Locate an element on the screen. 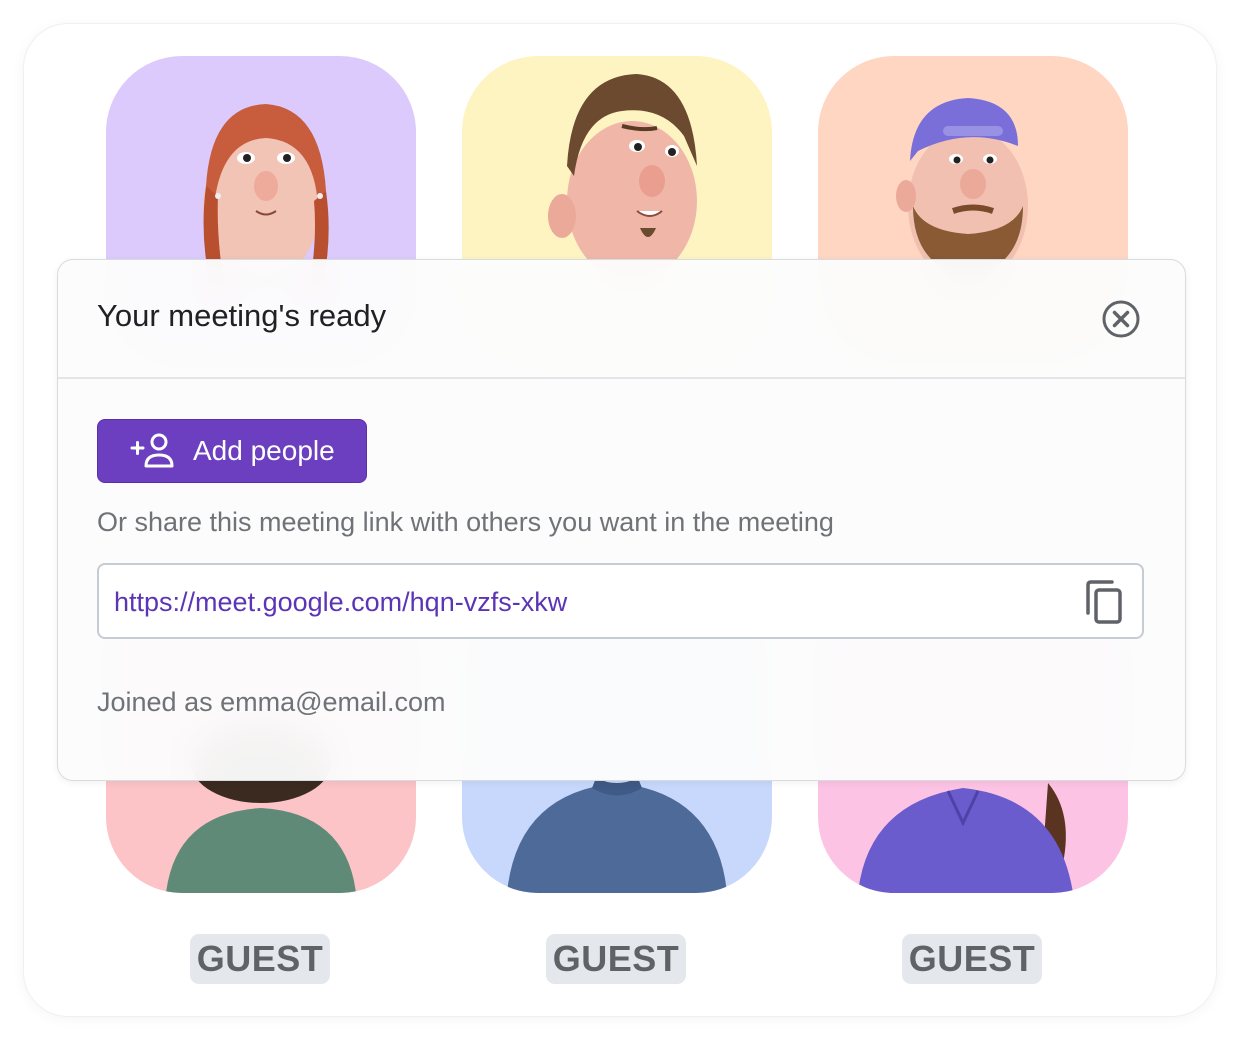 The width and height of the screenshot is (1240, 1040). close-circle-icon is located at coordinates (1121, 319).